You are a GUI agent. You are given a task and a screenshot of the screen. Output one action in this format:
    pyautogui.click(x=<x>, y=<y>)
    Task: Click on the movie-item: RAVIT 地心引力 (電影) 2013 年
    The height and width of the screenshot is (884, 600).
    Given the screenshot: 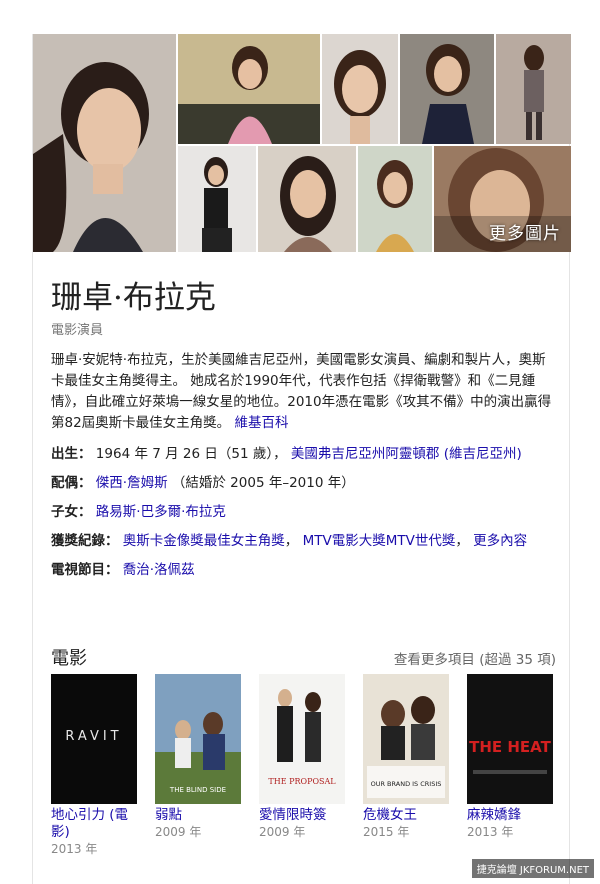 What is the action you would take?
    pyautogui.click(x=95, y=765)
    